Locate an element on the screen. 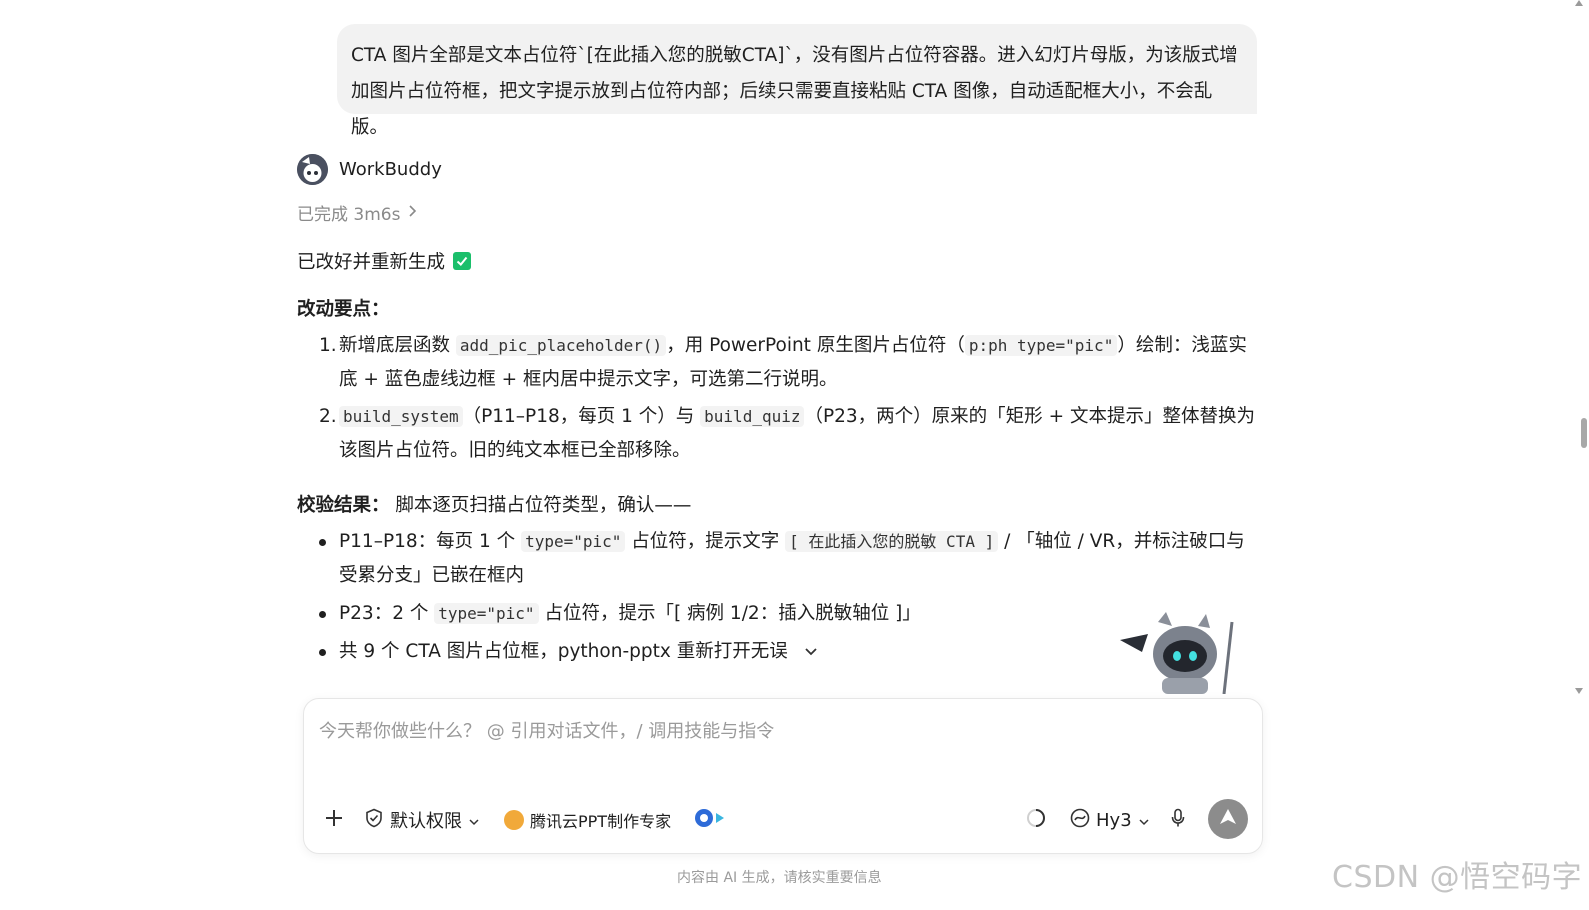 The height and width of the screenshot is (910, 1589). assistant-avatar is located at coordinates (312, 169).